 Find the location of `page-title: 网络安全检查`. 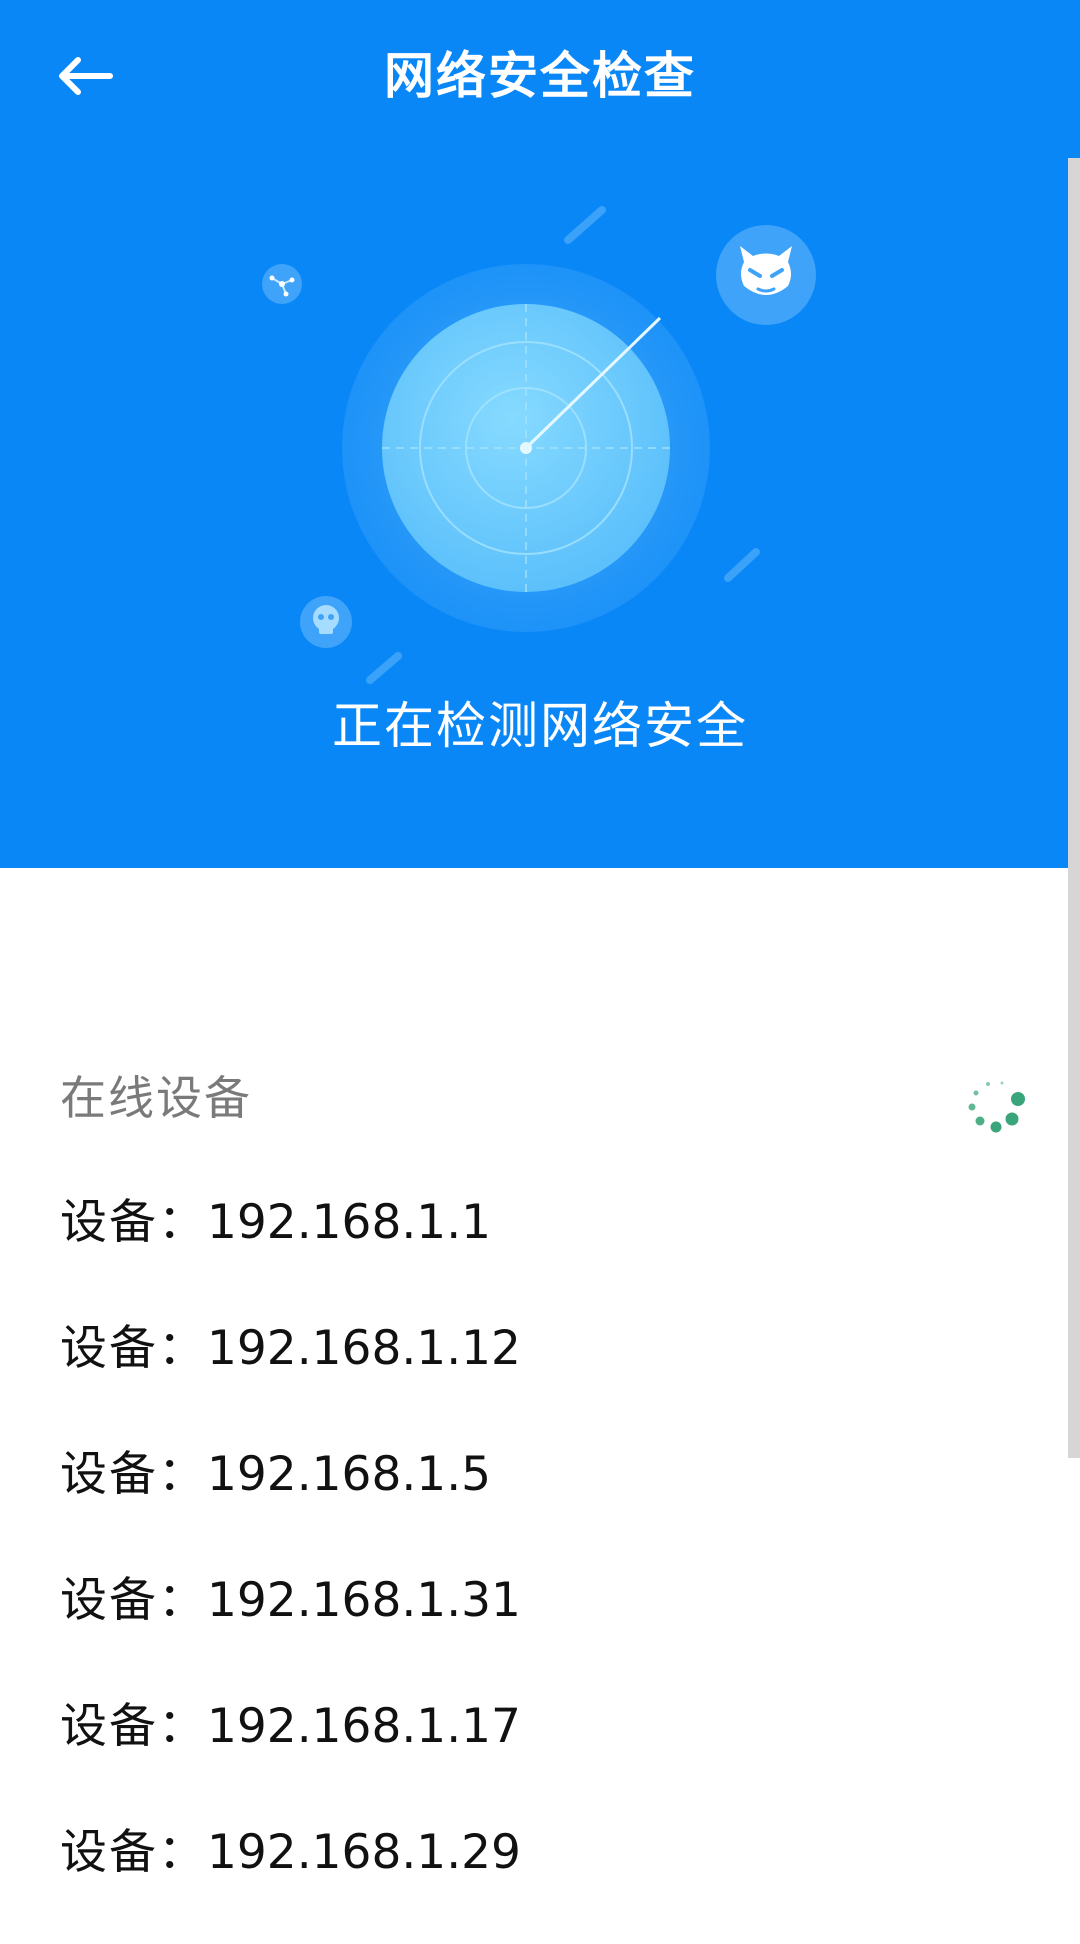

page-title: 网络安全检查 is located at coordinates (540, 76).